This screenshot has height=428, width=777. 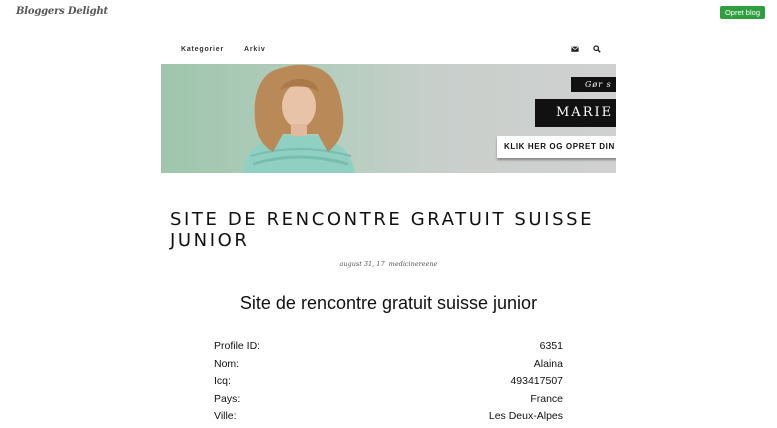 I want to click on post-subtitle: Site de rencontre gratuit suisse junior, so click(x=388, y=303).